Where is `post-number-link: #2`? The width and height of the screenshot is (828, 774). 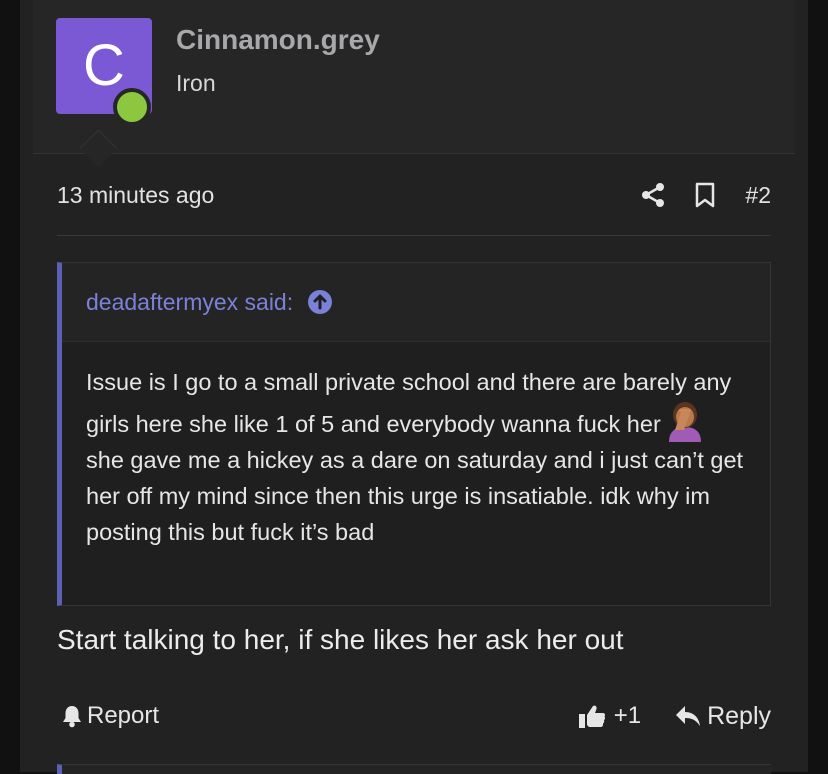 post-number-link: #2 is located at coordinates (758, 195).